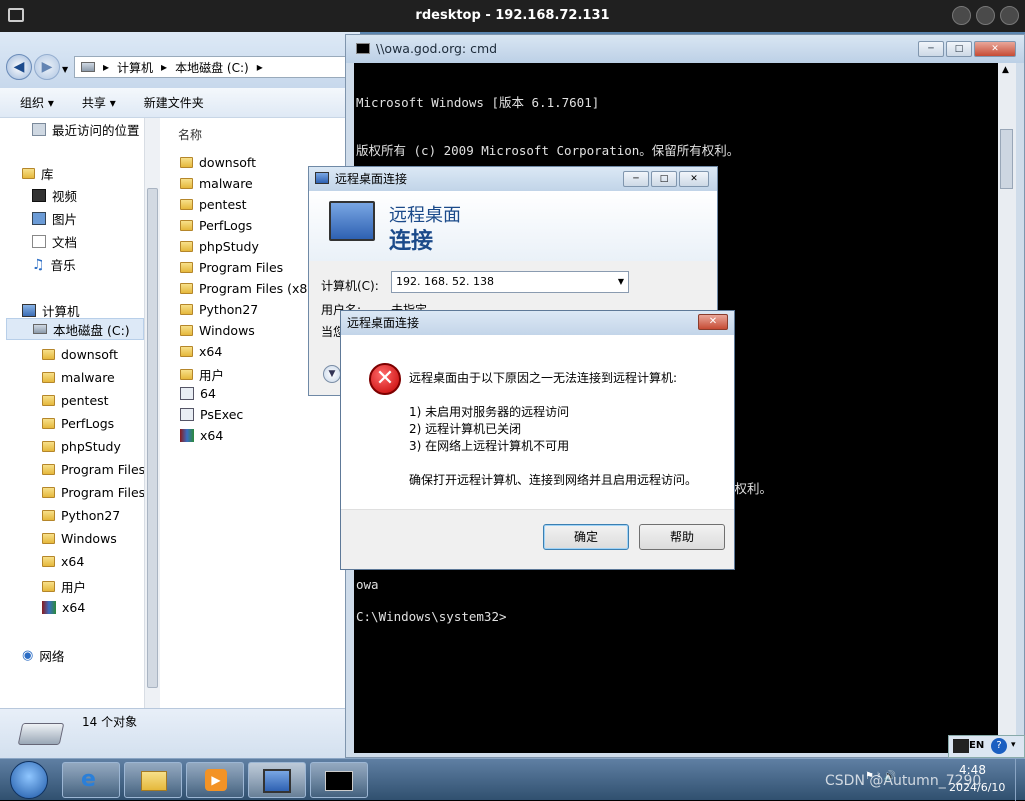 This screenshot has height=801, width=1025. I want to click on column-header-name: 名称, so click(190, 134).